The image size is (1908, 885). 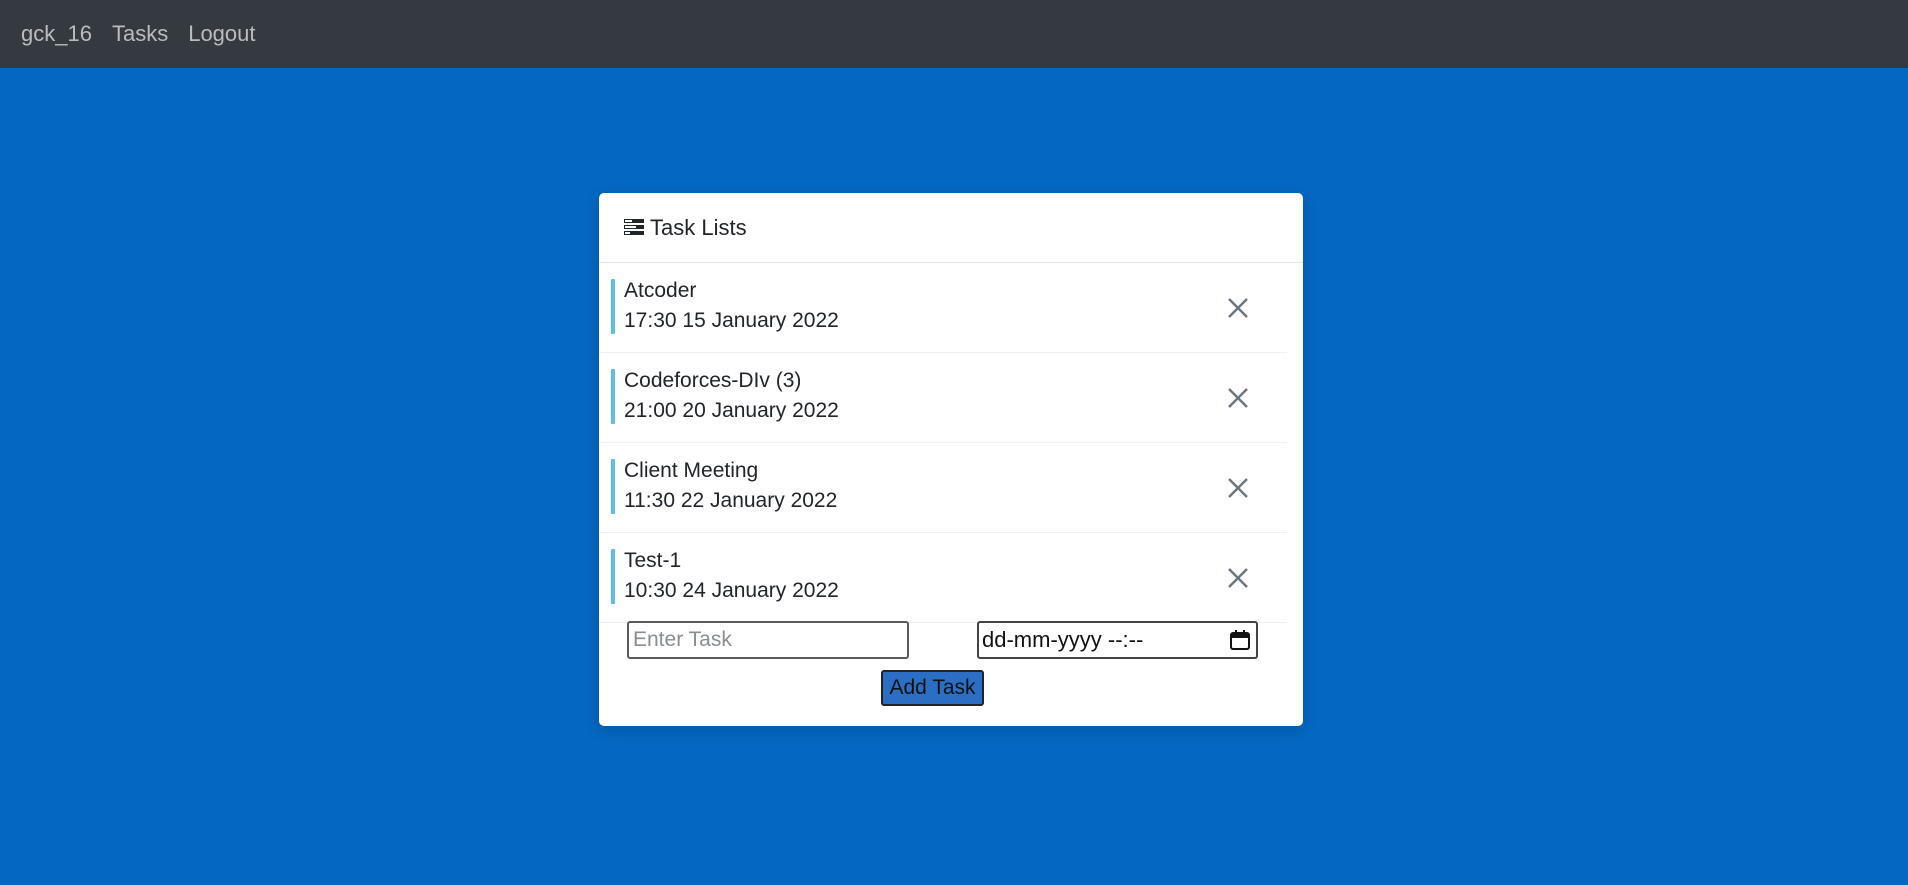 I want to click on add-task-button: Add Task, so click(x=932, y=688).